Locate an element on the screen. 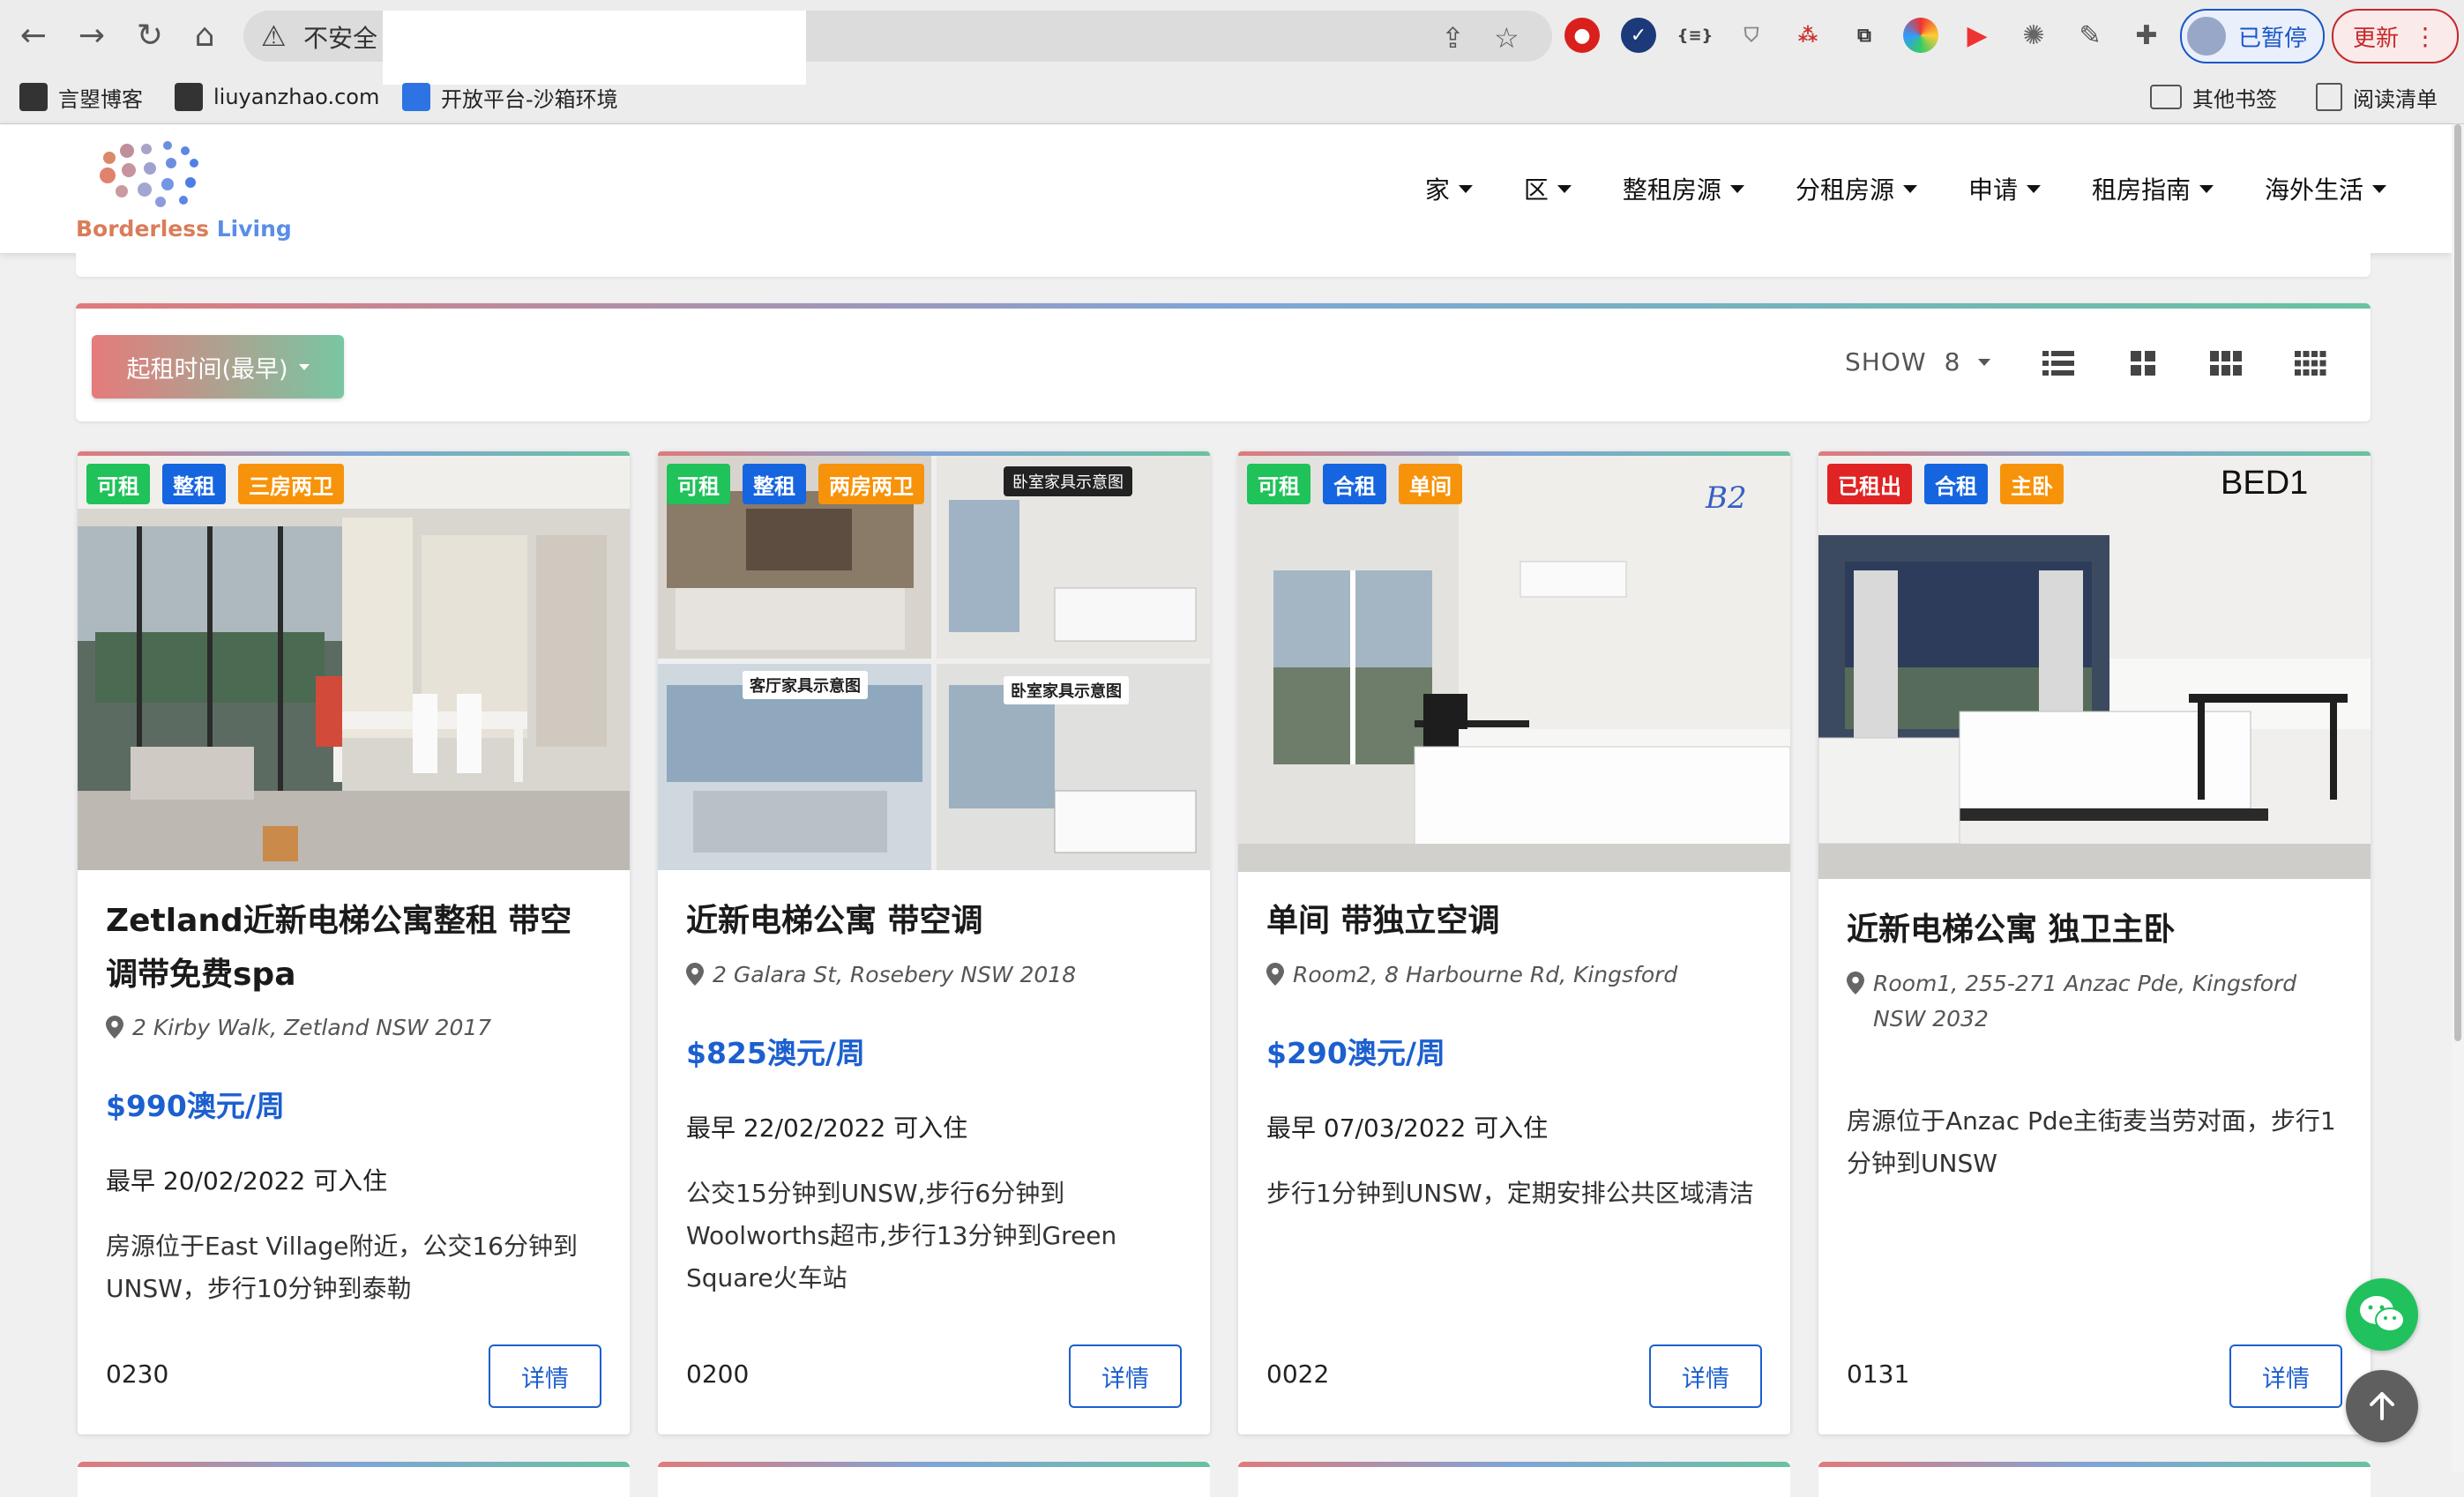 This screenshot has width=2464, height=1497. status-badge: 可租 is located at coordinates (118, 484).